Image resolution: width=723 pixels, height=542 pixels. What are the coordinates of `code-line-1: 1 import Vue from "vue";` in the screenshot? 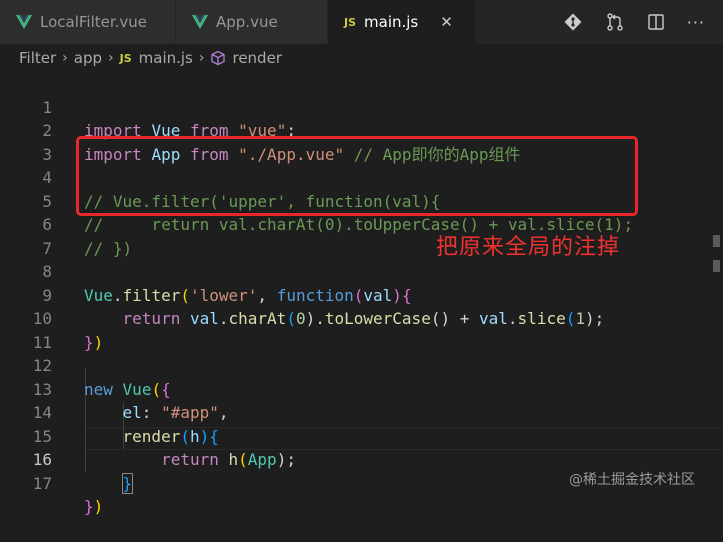 It's located at (361, 106).